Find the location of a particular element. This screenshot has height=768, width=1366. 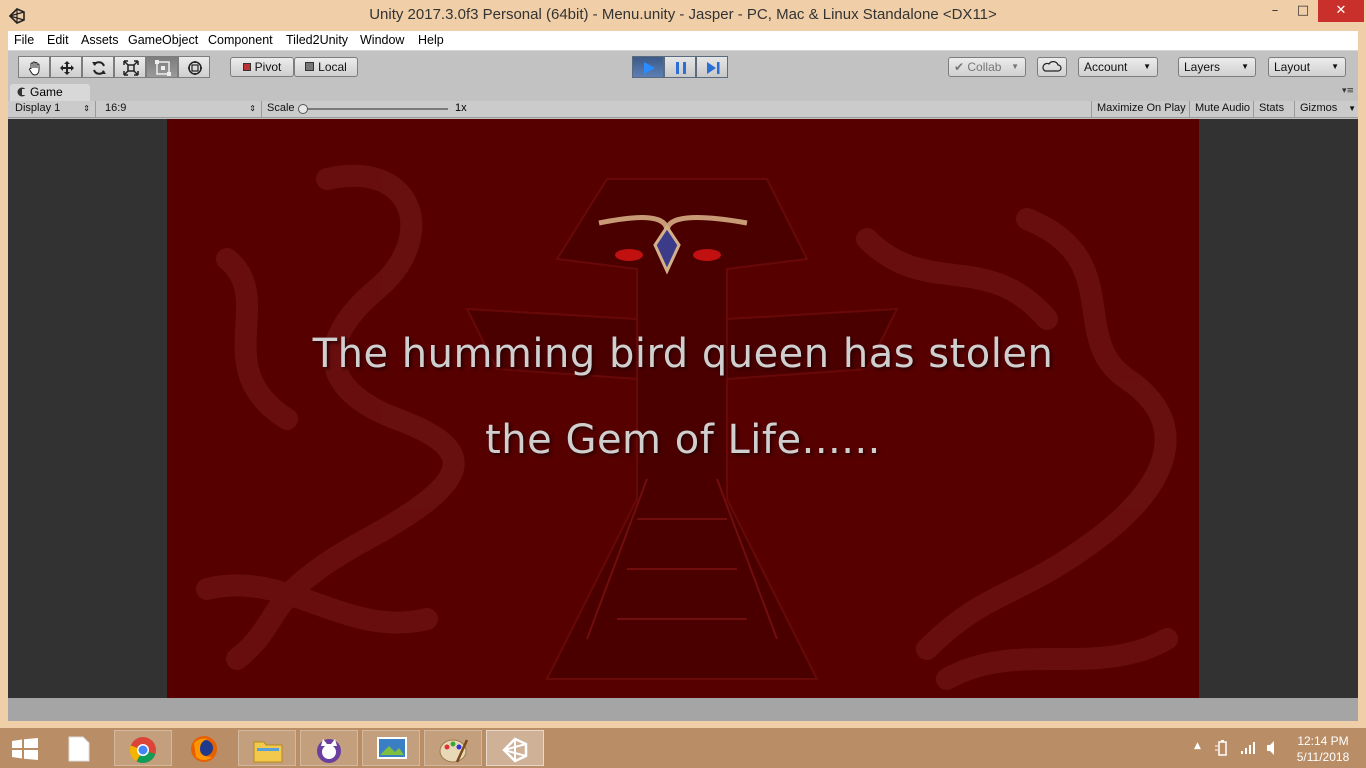

scale-label: Scale is located at coordinates (281, 108).